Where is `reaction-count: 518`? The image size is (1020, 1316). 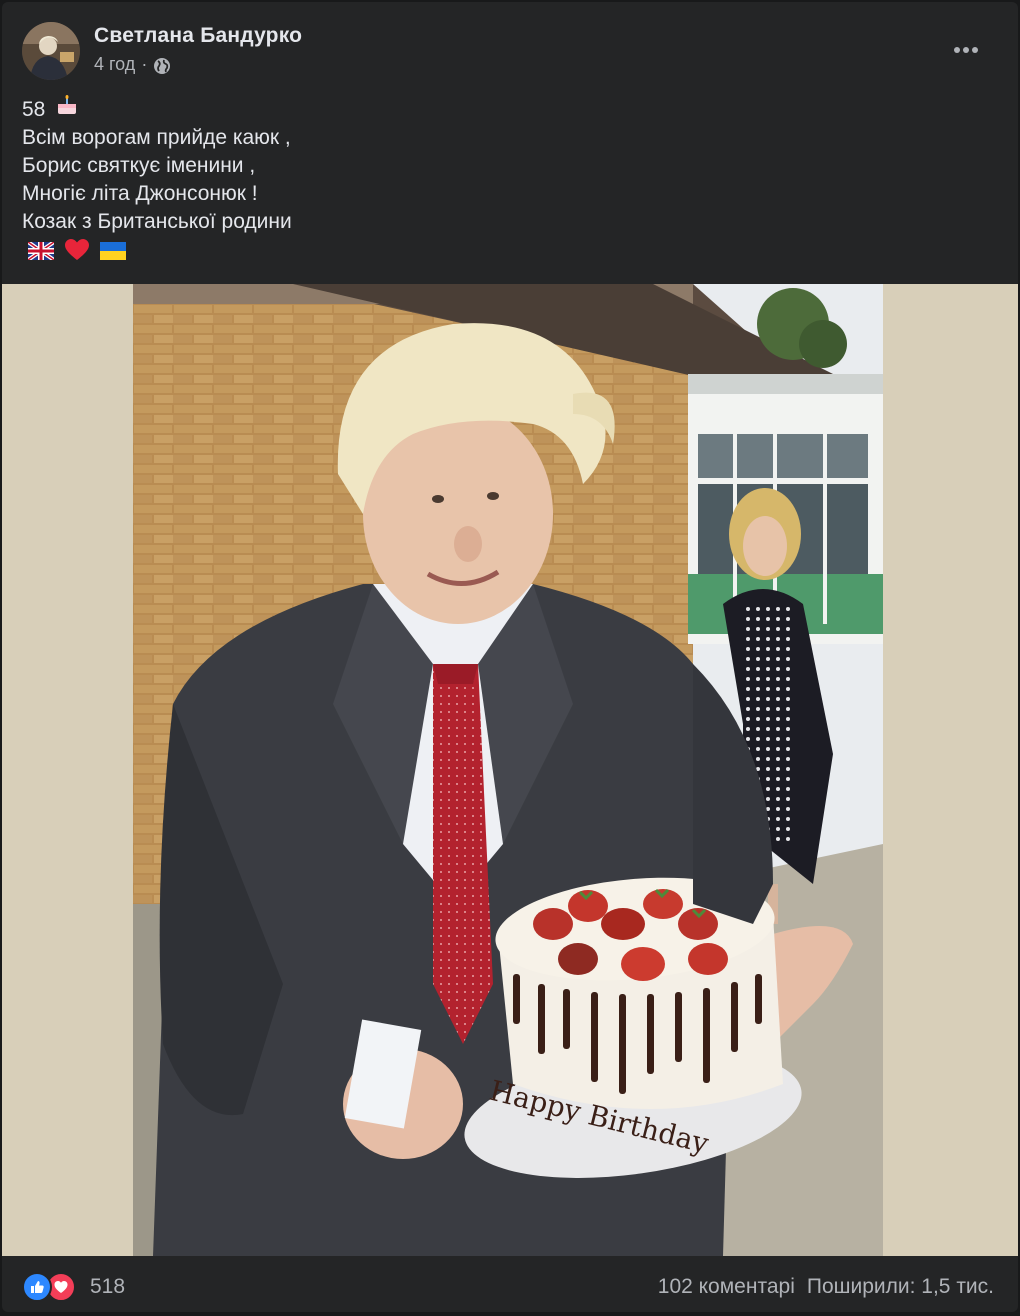 reaction-count: 518 is located at coordinates (108, 1286).